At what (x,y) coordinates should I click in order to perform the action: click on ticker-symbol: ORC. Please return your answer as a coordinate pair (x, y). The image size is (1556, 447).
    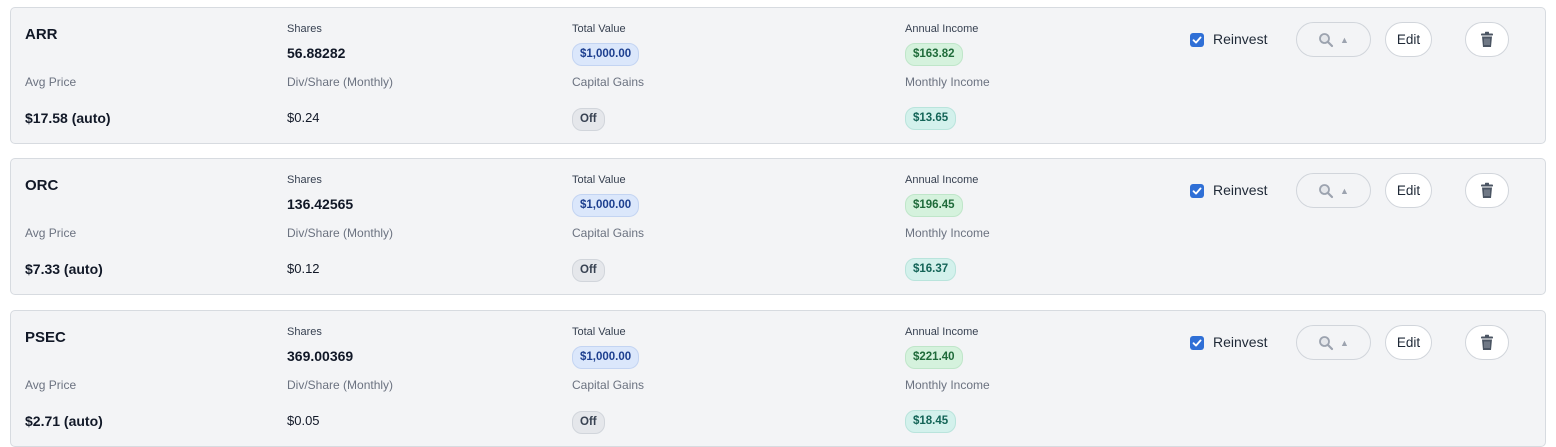
    Looking at the image, I should click on (42, 185).